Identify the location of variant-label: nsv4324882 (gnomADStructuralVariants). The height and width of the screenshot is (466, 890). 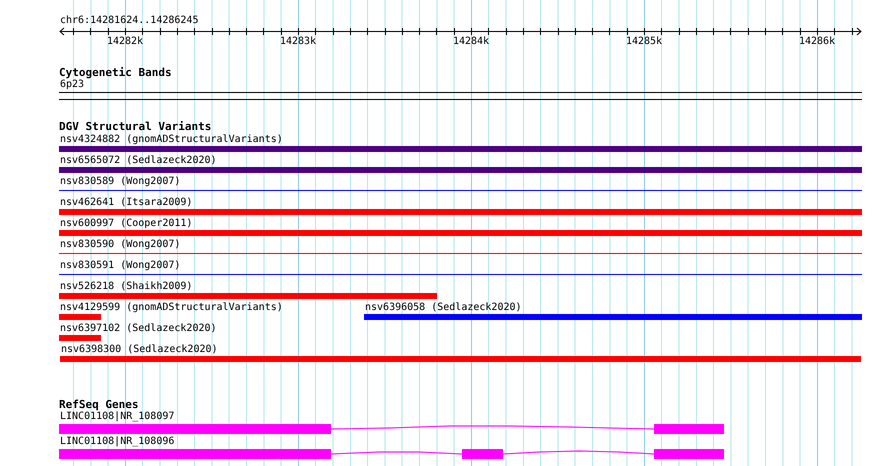
(171, 140).